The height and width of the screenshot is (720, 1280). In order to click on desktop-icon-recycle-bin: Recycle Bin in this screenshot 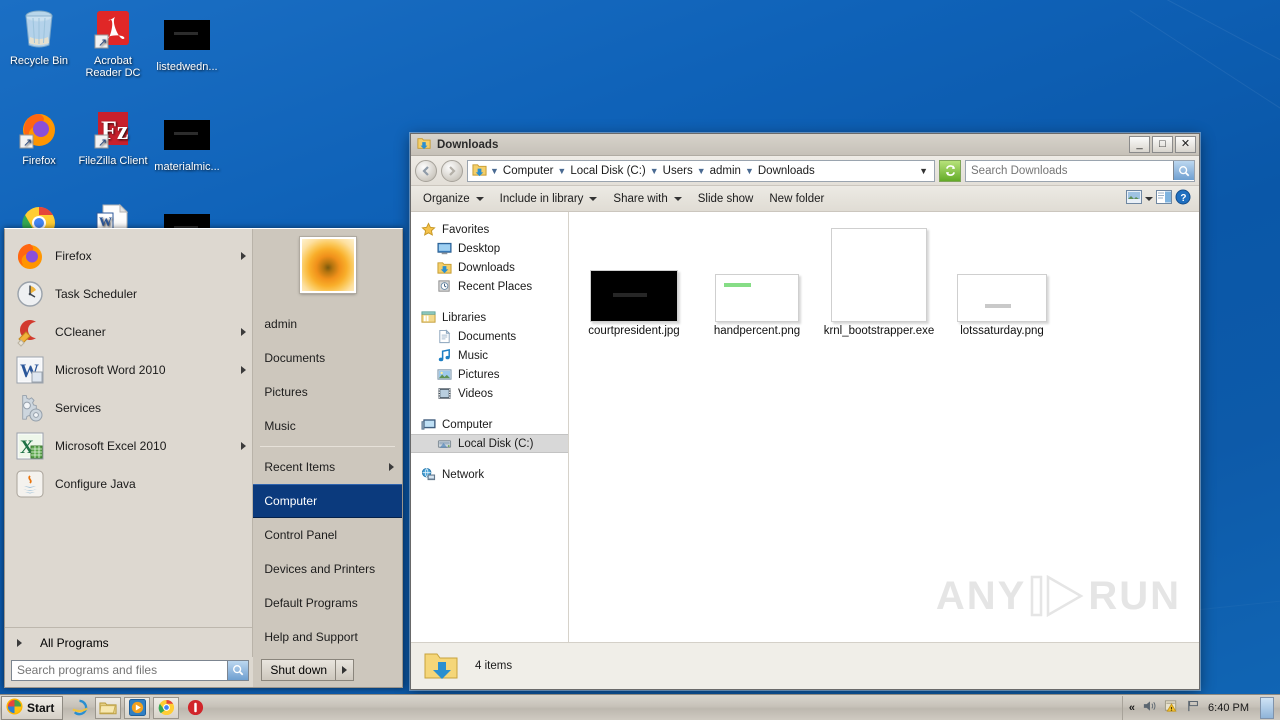, I will do `click(39, 36)`.